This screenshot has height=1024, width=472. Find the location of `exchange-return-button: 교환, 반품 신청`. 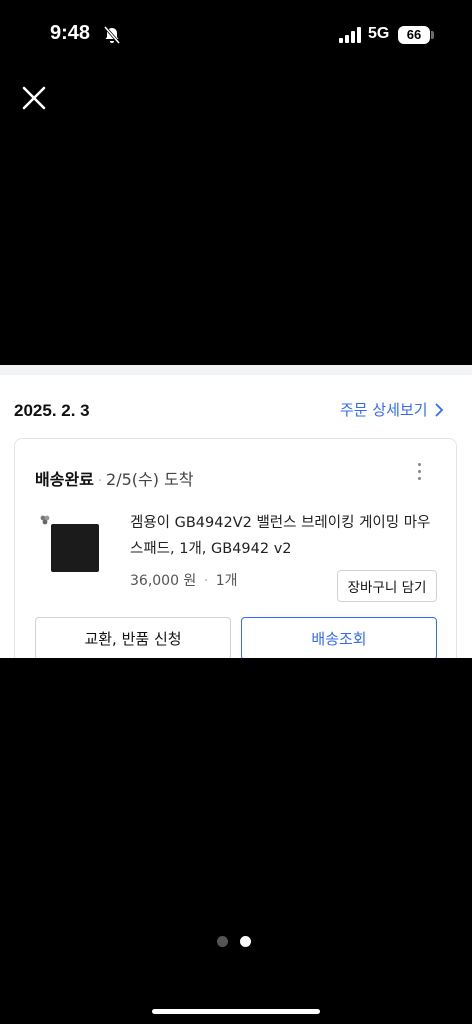

exchange-return-button: 교환, 반품 신청 is located at coordinates (133, 637).